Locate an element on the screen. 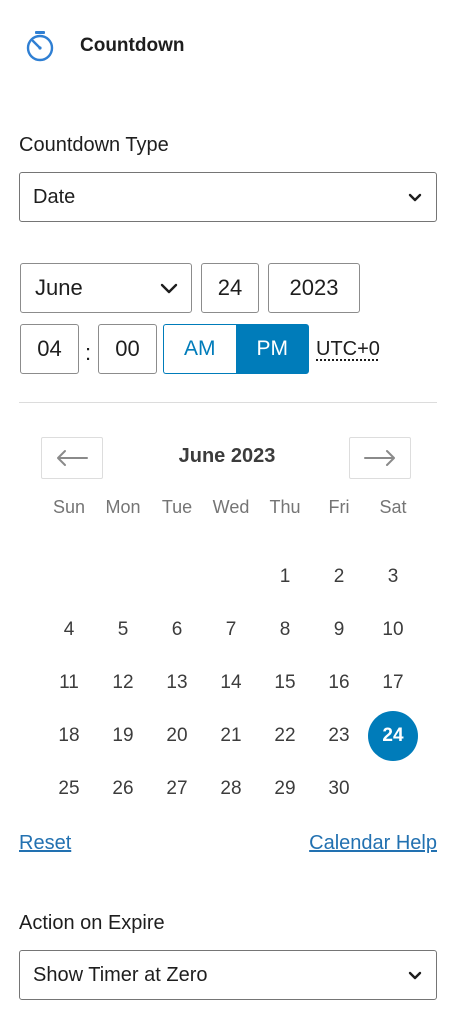  calendar-day: 23 is located at coordinates (339, 736).